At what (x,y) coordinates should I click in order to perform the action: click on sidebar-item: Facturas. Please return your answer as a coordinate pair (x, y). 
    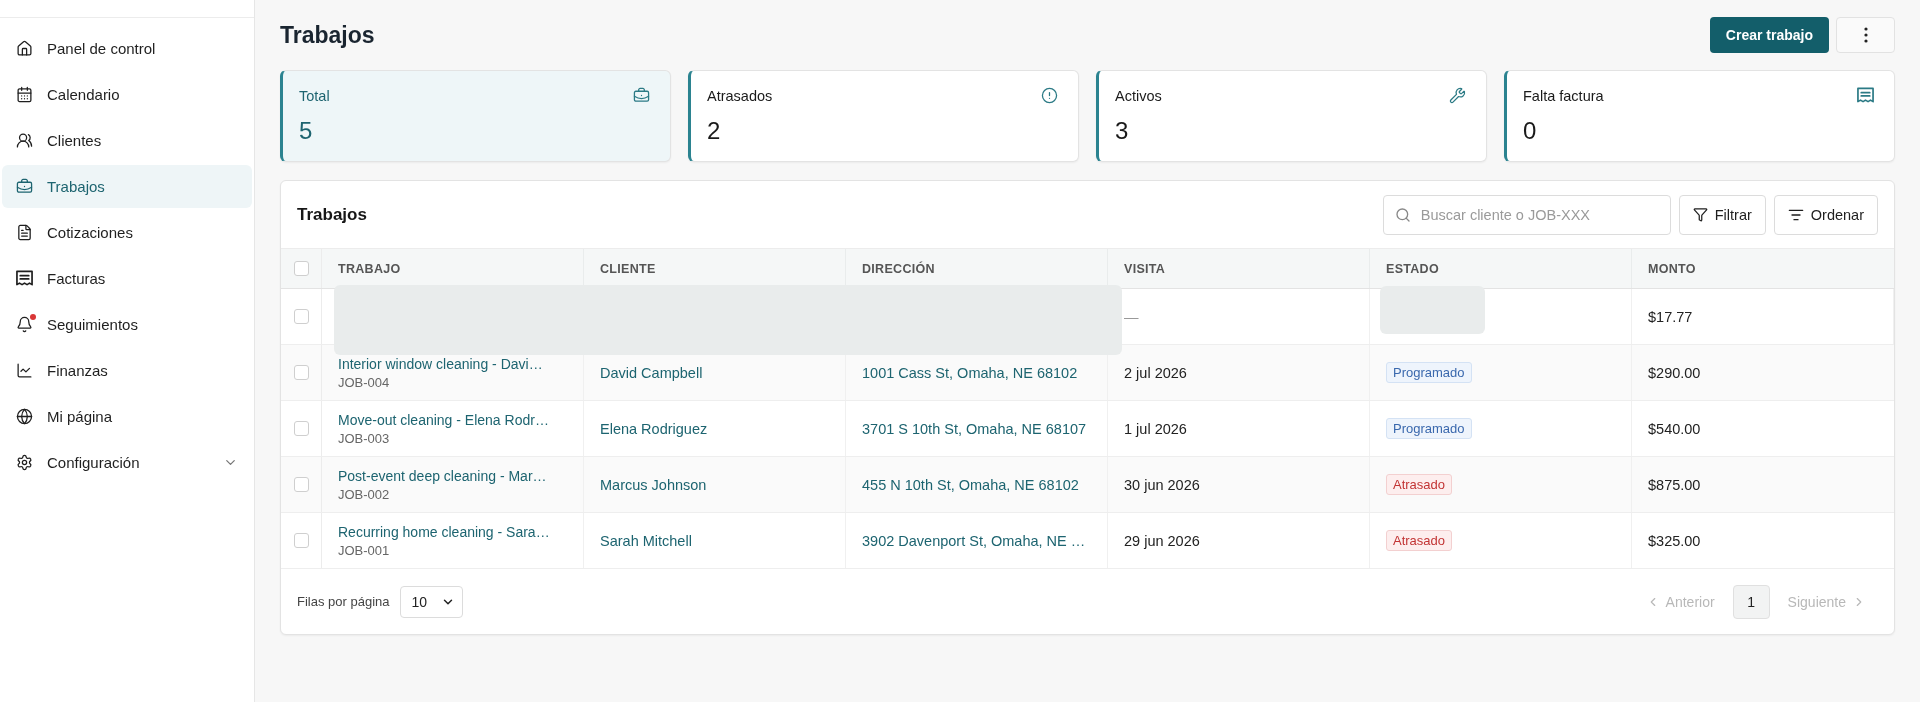
    Looking at the image, I should click on (127, 278).